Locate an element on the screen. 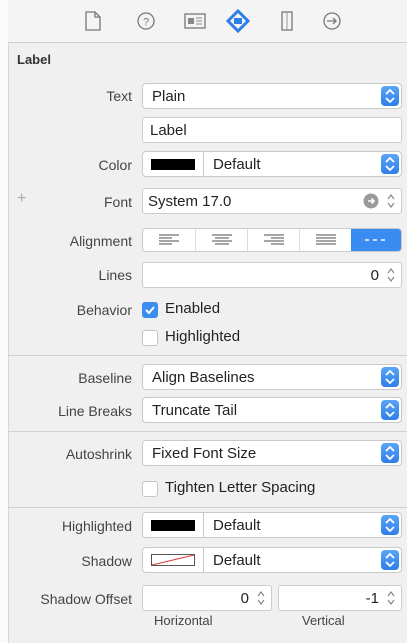  text-type-value: Plain is located at coordinates (169, 96).